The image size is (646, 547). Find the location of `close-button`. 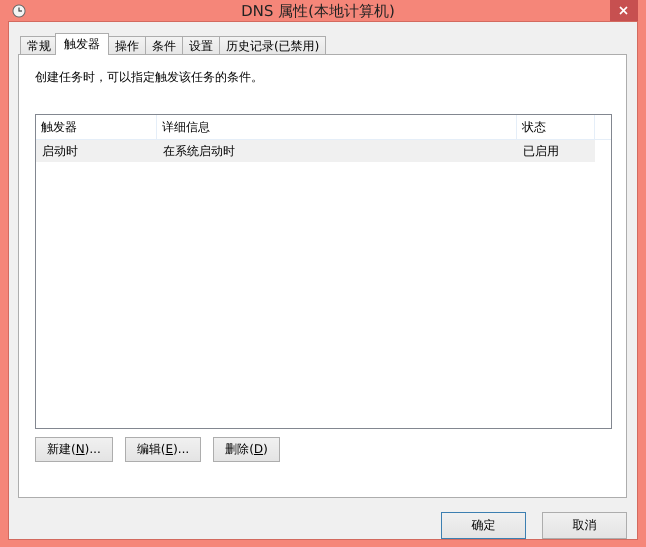

close-button is located at coordinates (624, 10).